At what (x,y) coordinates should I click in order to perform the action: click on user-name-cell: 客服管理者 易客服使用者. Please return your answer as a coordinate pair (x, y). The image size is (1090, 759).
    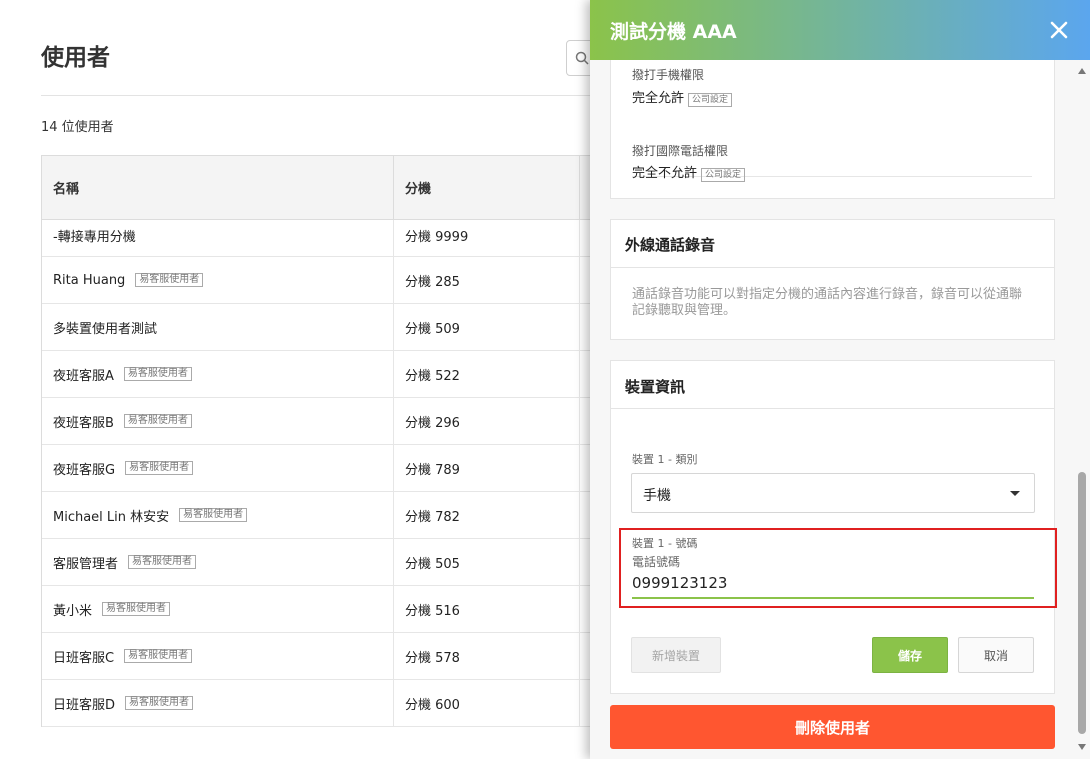
    Looking at the image, I should click on (218, 562).